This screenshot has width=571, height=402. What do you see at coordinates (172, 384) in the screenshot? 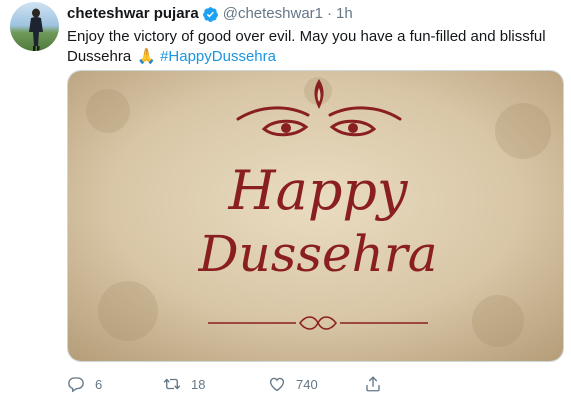
I see `retweet-icon` at bounding box center [172, 384].